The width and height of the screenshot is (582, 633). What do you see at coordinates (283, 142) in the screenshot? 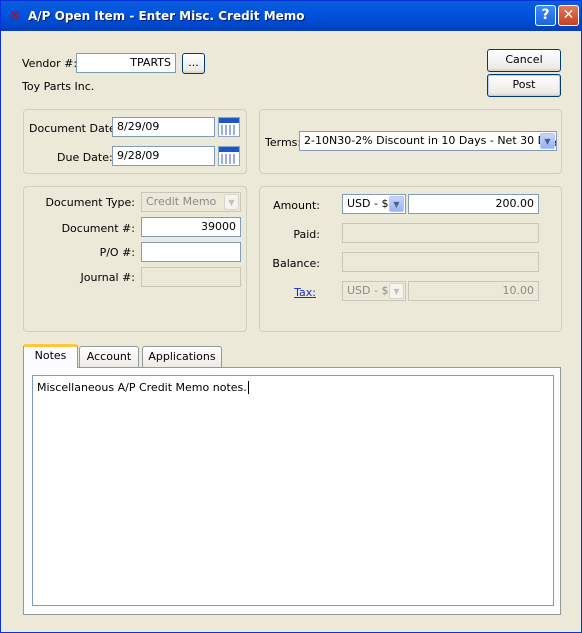
I see `terms-label: Terms:` at bounding box center [283, 142].